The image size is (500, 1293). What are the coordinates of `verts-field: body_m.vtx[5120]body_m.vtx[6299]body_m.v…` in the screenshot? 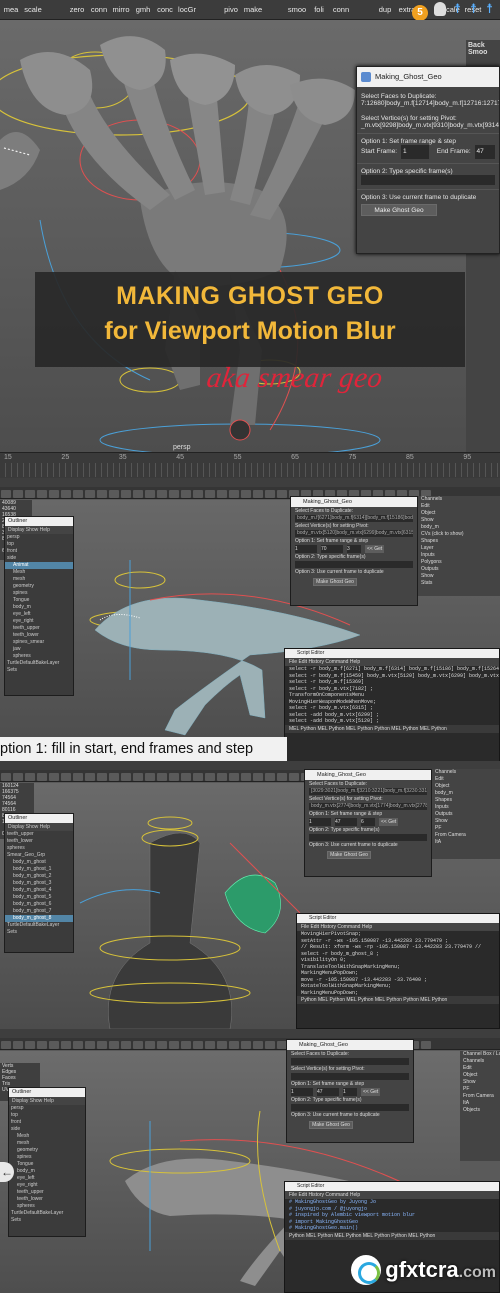 It's located at (354, 533).